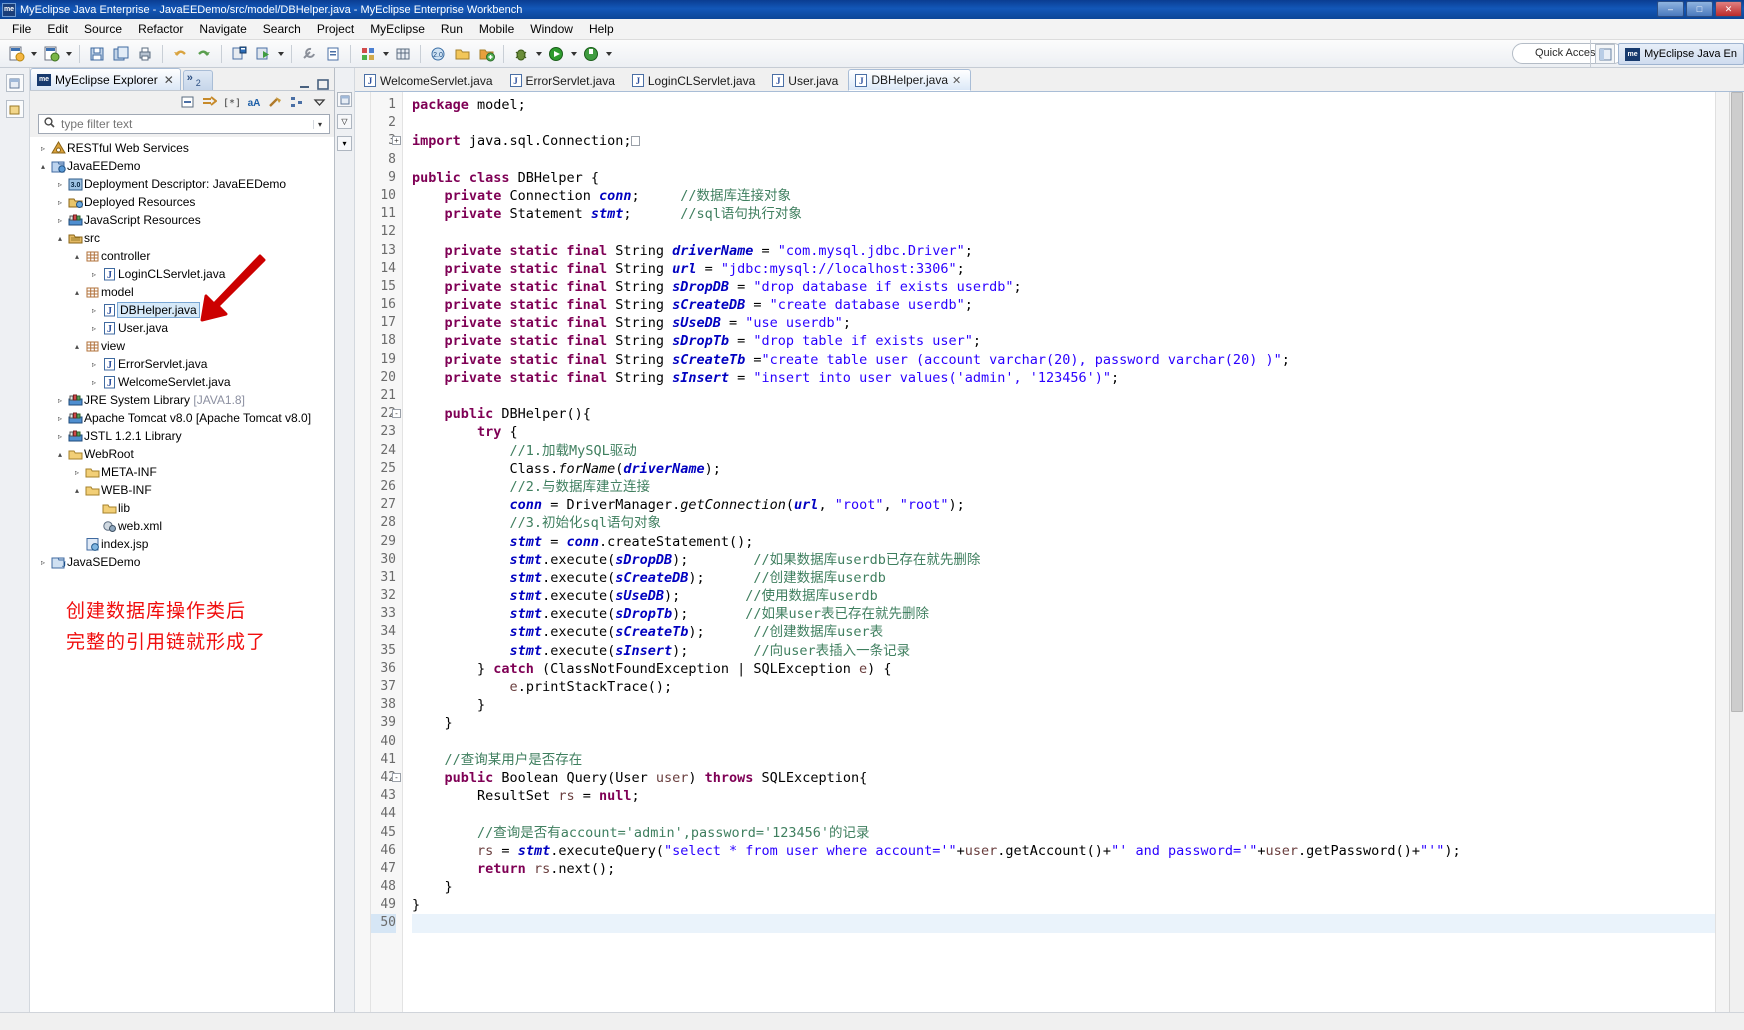 The width and height of the screenshot is (1744, 1030). I want to click on close-button: ✕, so click(1728, 9).